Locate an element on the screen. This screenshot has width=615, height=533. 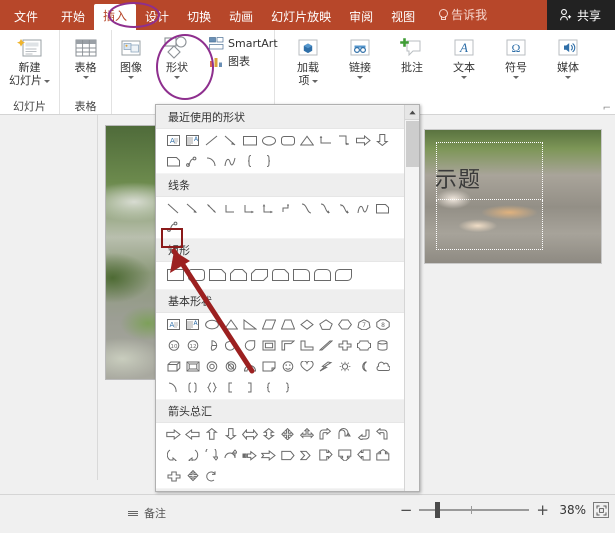
shape-rectangle is located at coordinates (249, 140).